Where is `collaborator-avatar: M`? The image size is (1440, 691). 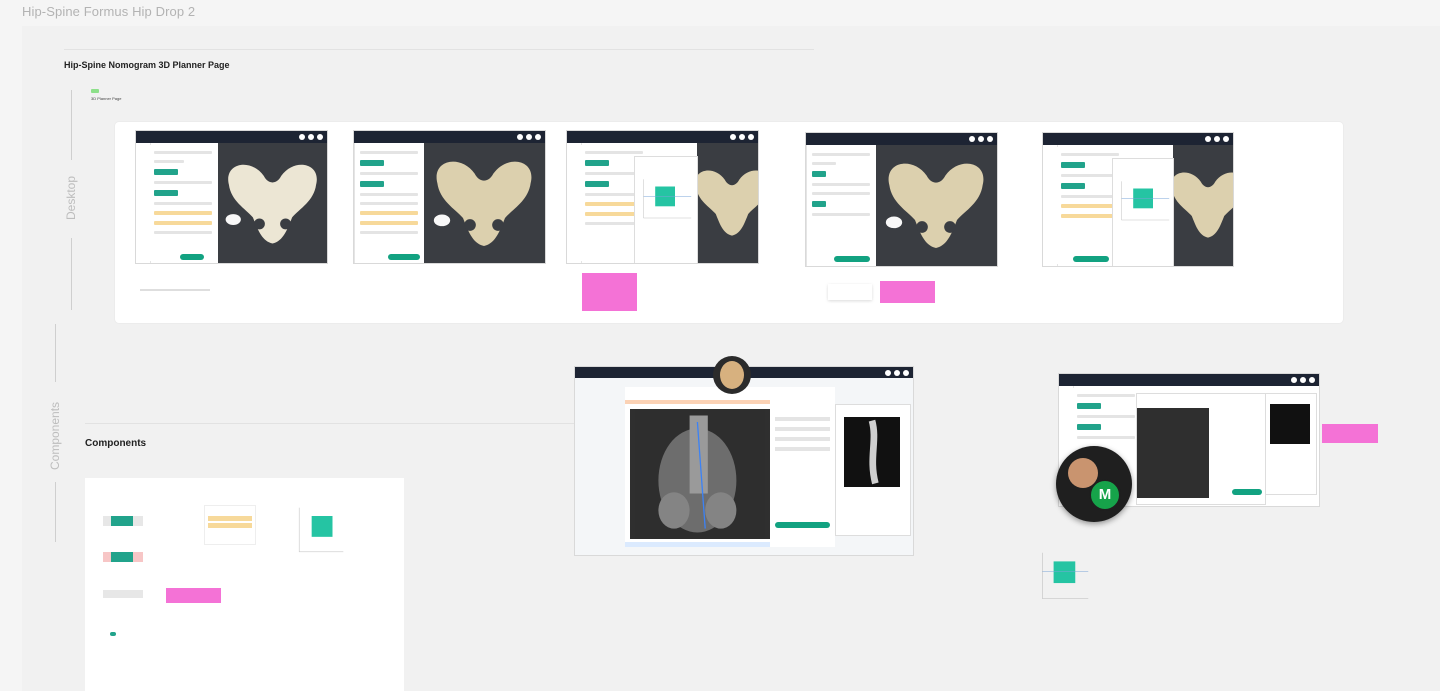 collaborator-avatar: M is located at coordinates (1094, 484).